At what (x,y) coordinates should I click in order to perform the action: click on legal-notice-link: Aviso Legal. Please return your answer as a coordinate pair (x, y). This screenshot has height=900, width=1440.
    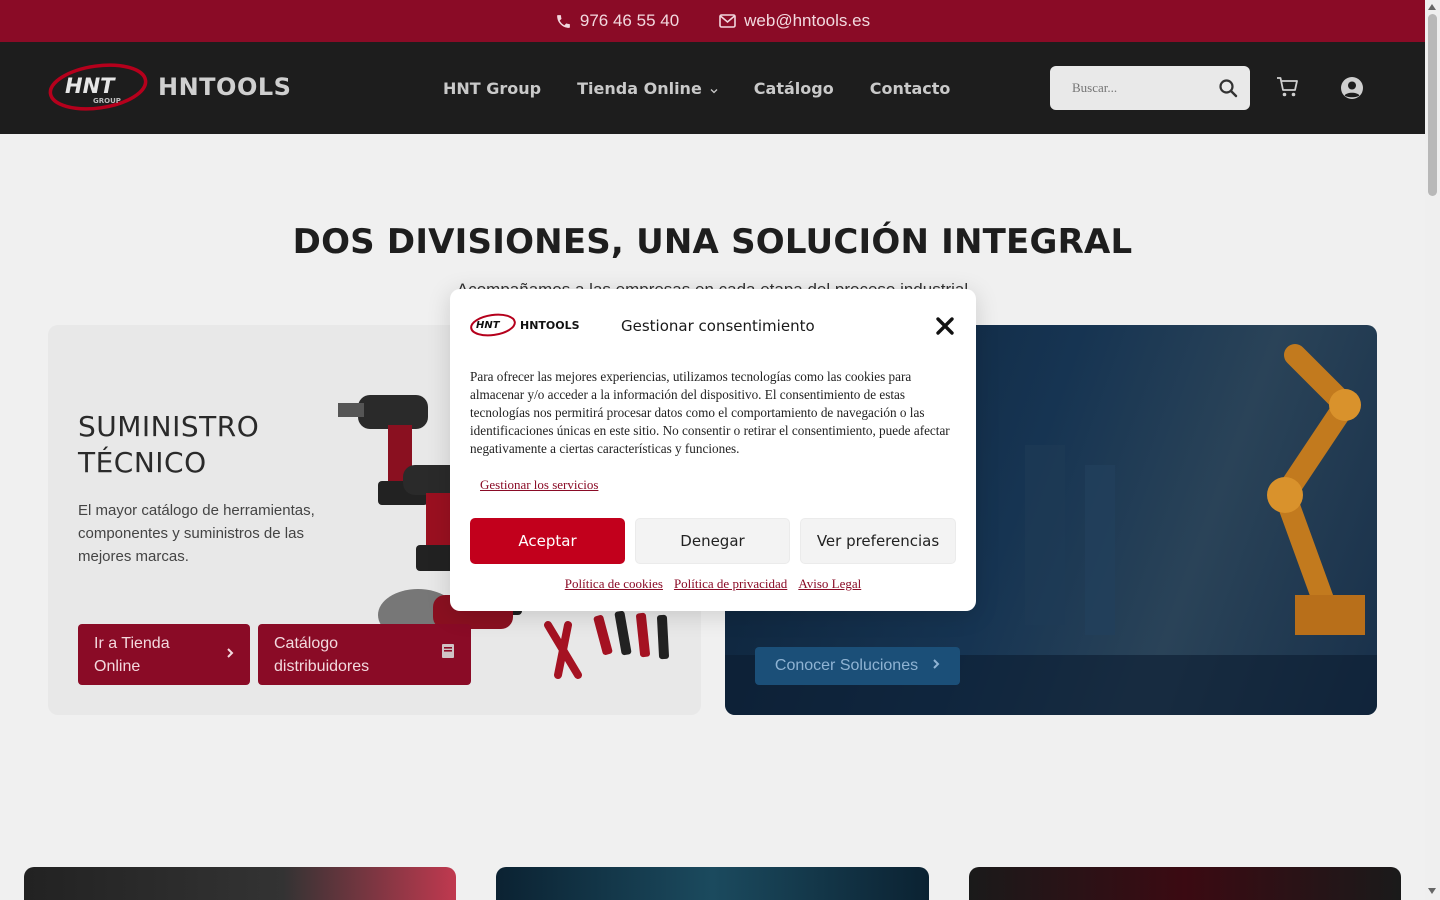
    Looking at the image, I should click on (829, 584).